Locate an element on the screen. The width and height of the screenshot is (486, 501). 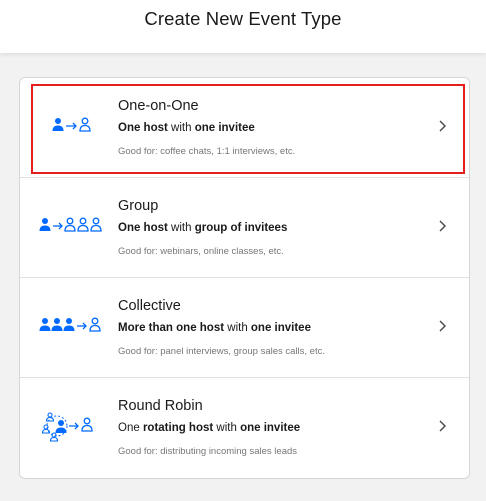
collective-icon is located at coordinates (74, 326).